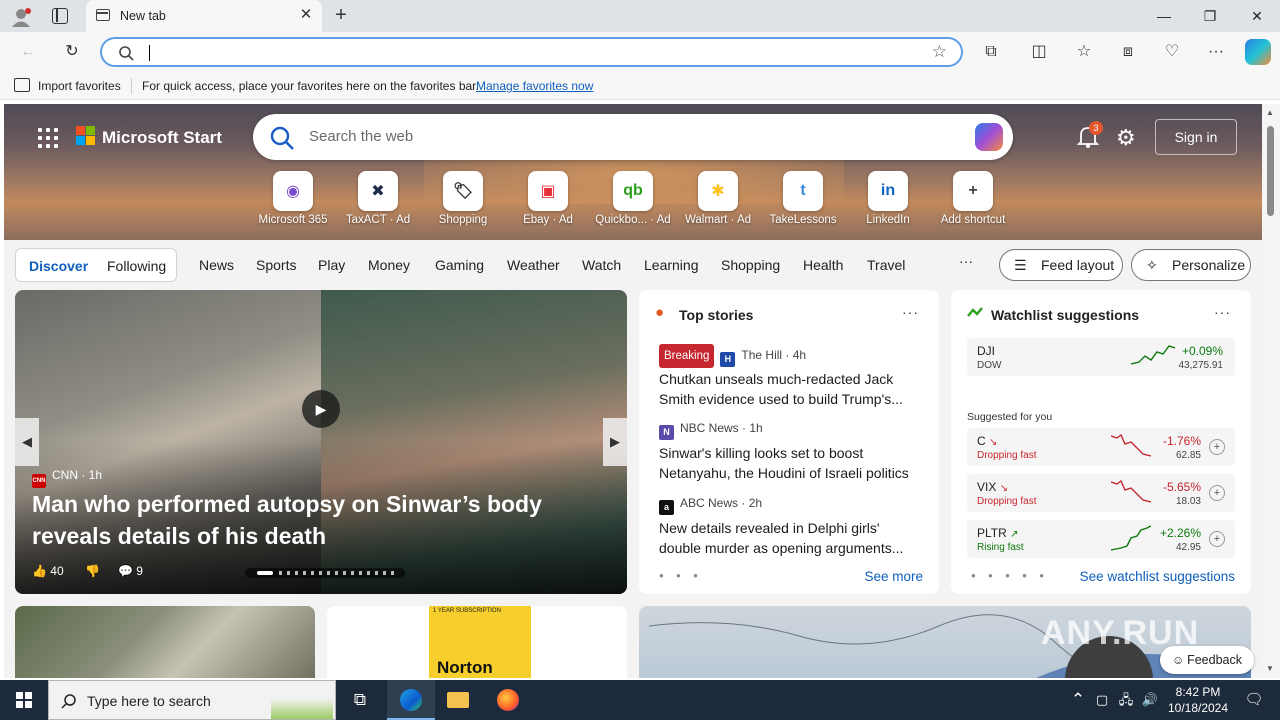  Describe the element at coordinates (276, 265) in the screenshot. I see `nav-sports: Sports` at that location.